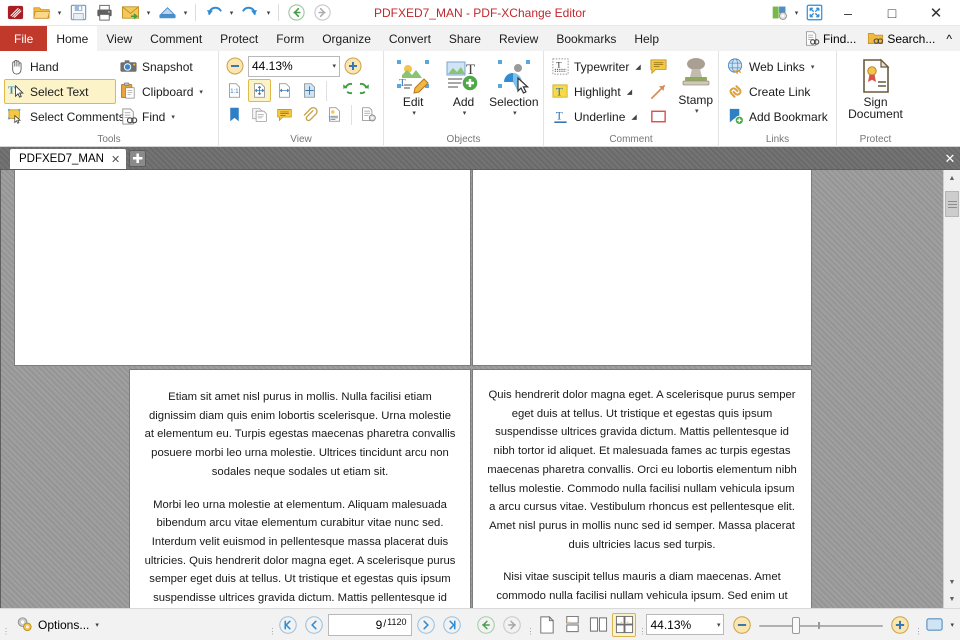 This screenshot has height=640, width=960. I want to click on zoom-dropdown-arrow: ▾, so click(334, 66).